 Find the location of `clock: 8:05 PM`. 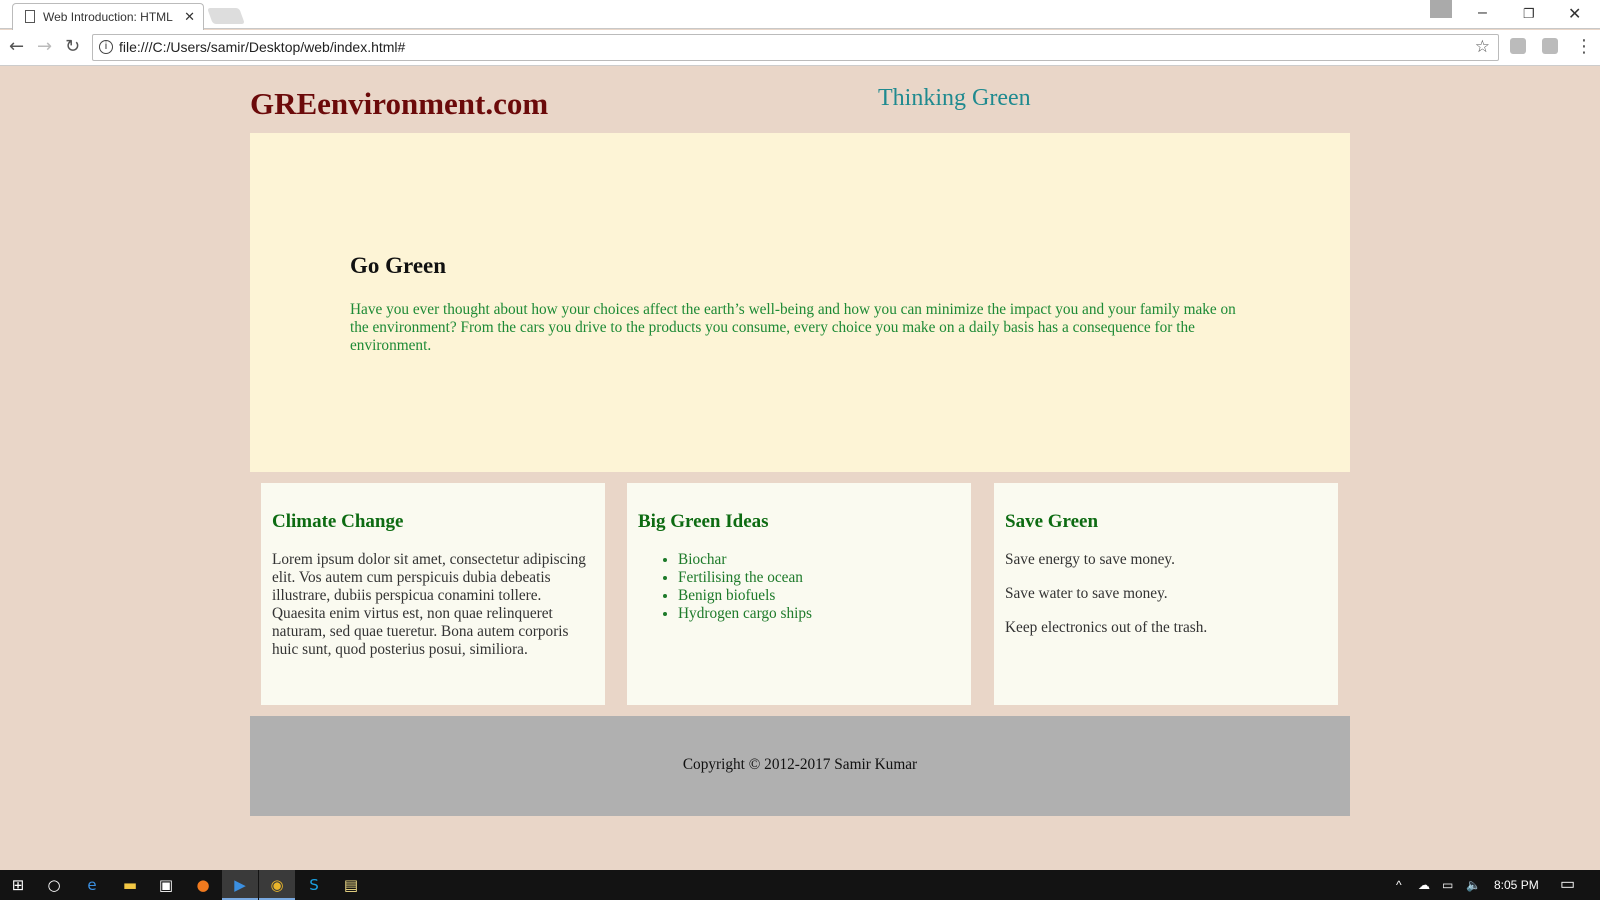

clock: 8:05 PM is located at coordinates (1516, 885).